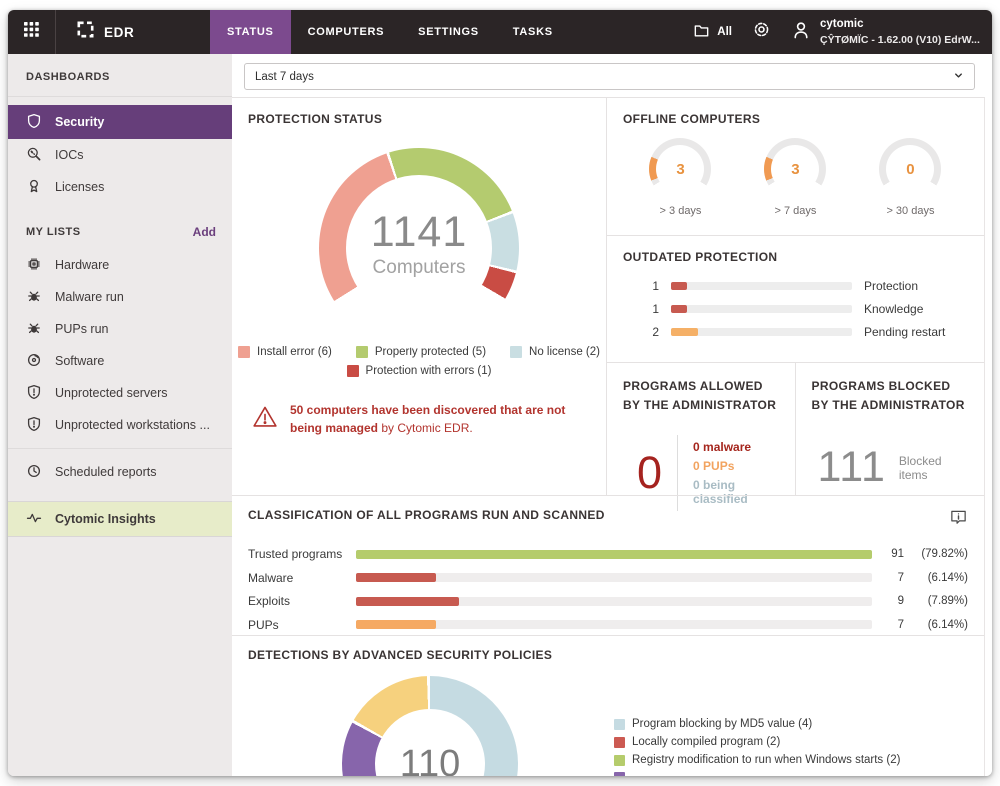  I want to click on sidebar-item-cytomic-insights: Cytomic Insights, so click(120, 519).